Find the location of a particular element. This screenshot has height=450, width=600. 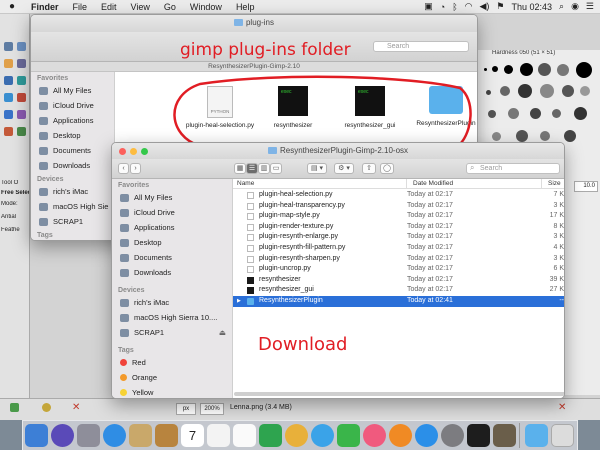

reset-icon: ✕ is located at coordinates (562, 407).